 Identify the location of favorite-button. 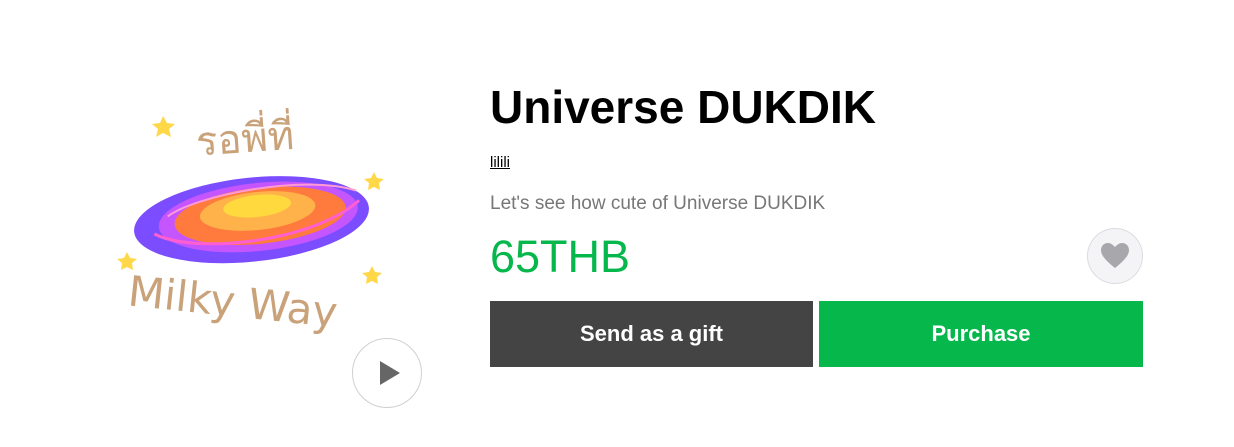
(1115, 256).